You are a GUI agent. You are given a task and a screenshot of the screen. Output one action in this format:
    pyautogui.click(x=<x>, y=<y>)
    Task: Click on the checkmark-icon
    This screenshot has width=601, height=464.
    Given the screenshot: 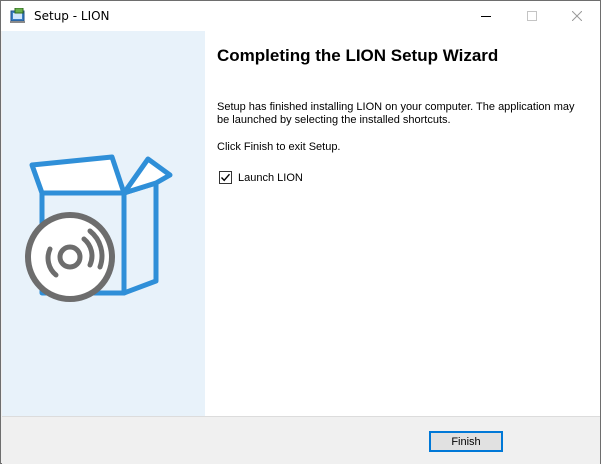 What is the action you would take?
    pyautogui.click(x=225, y=177)
    